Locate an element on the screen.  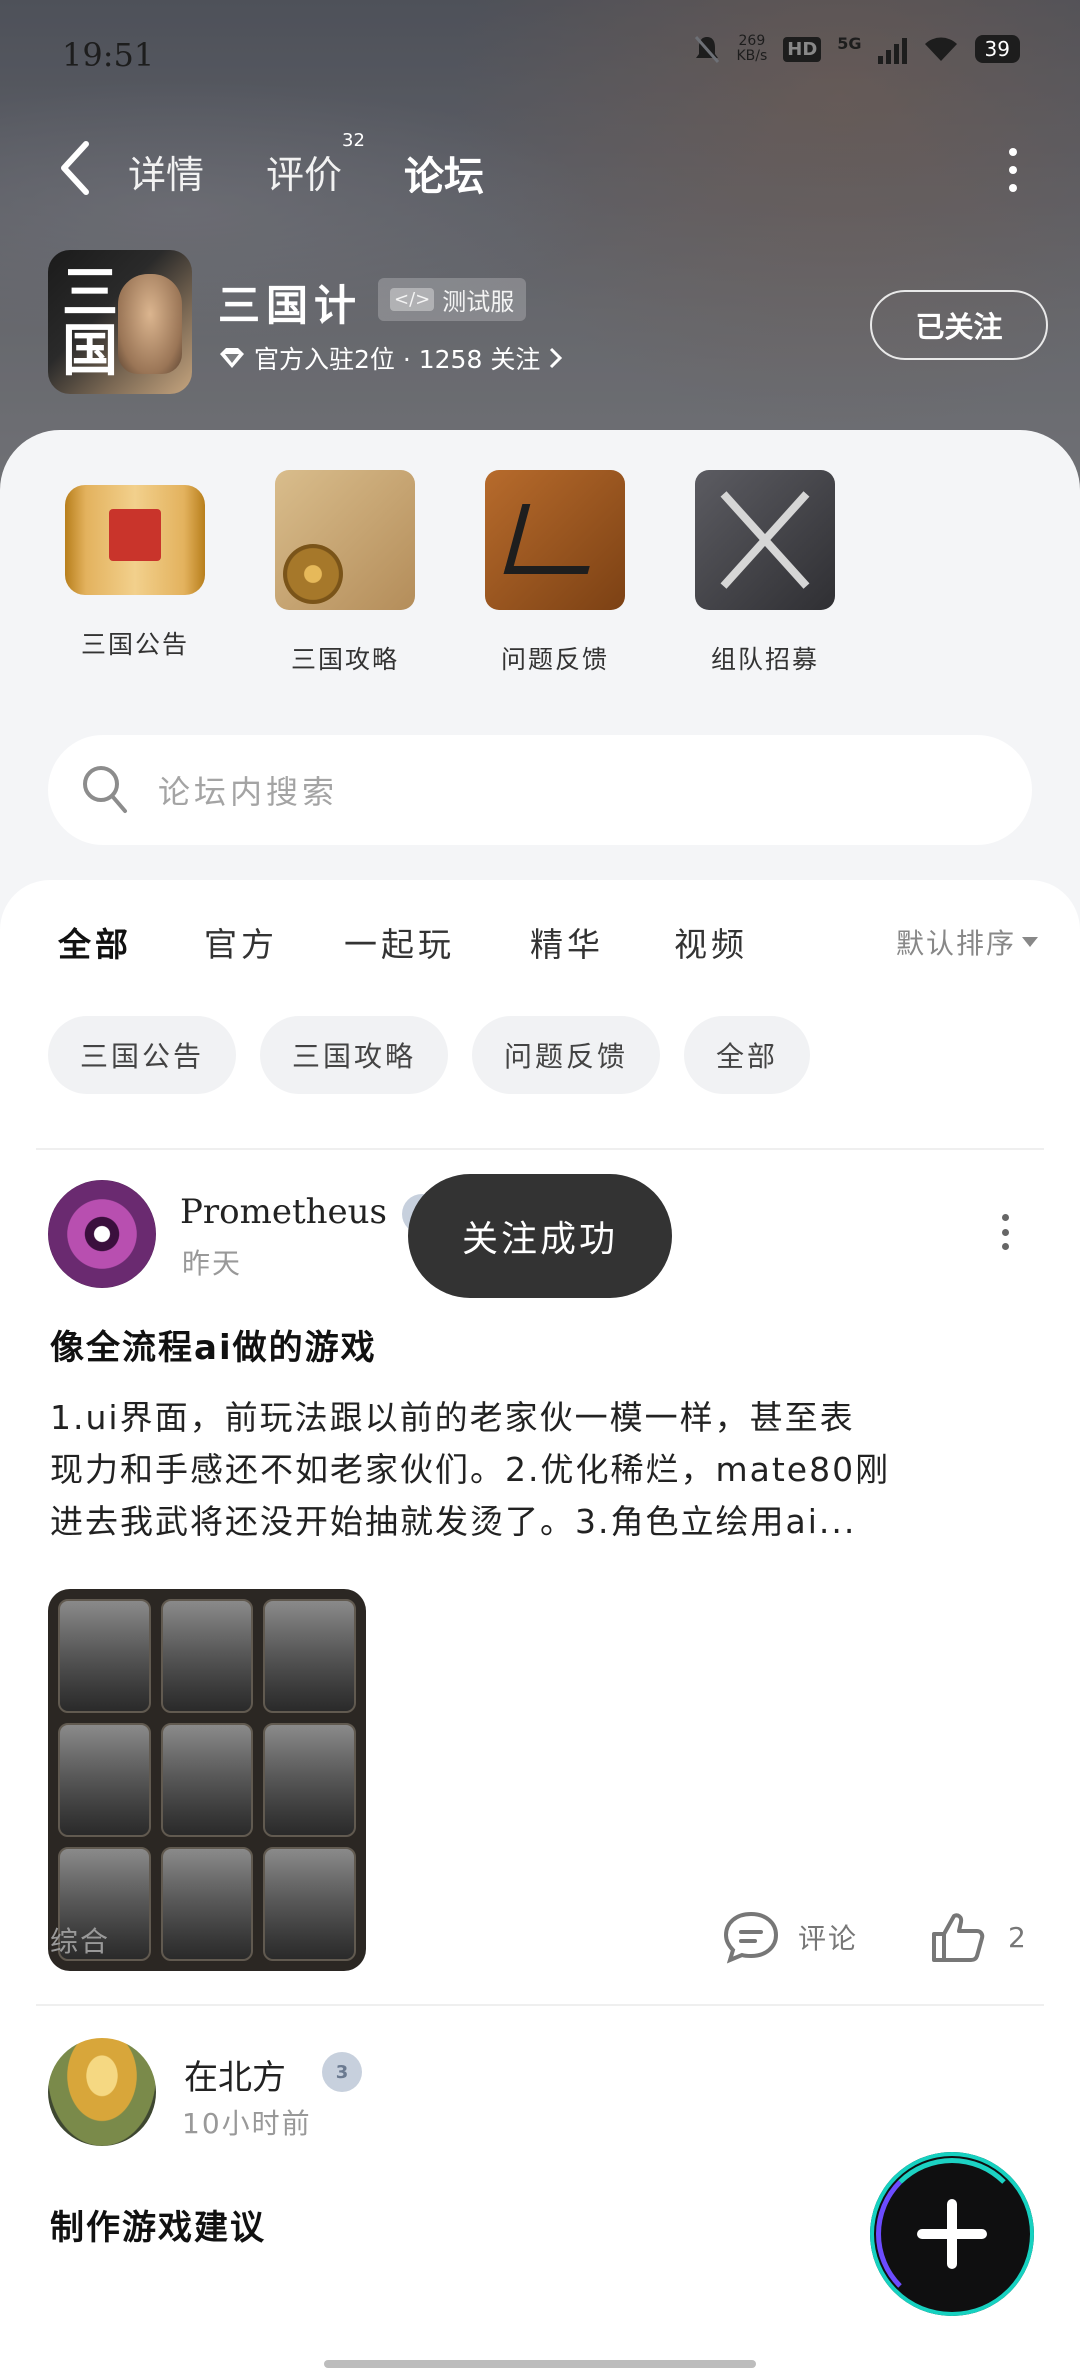
review-count: 32 is located at coordinates (353, 140).